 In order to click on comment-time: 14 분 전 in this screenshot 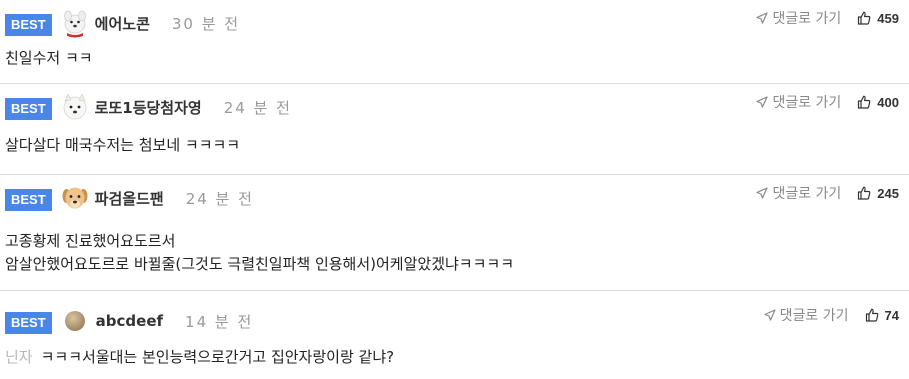, I will do `click(219, 321)`.